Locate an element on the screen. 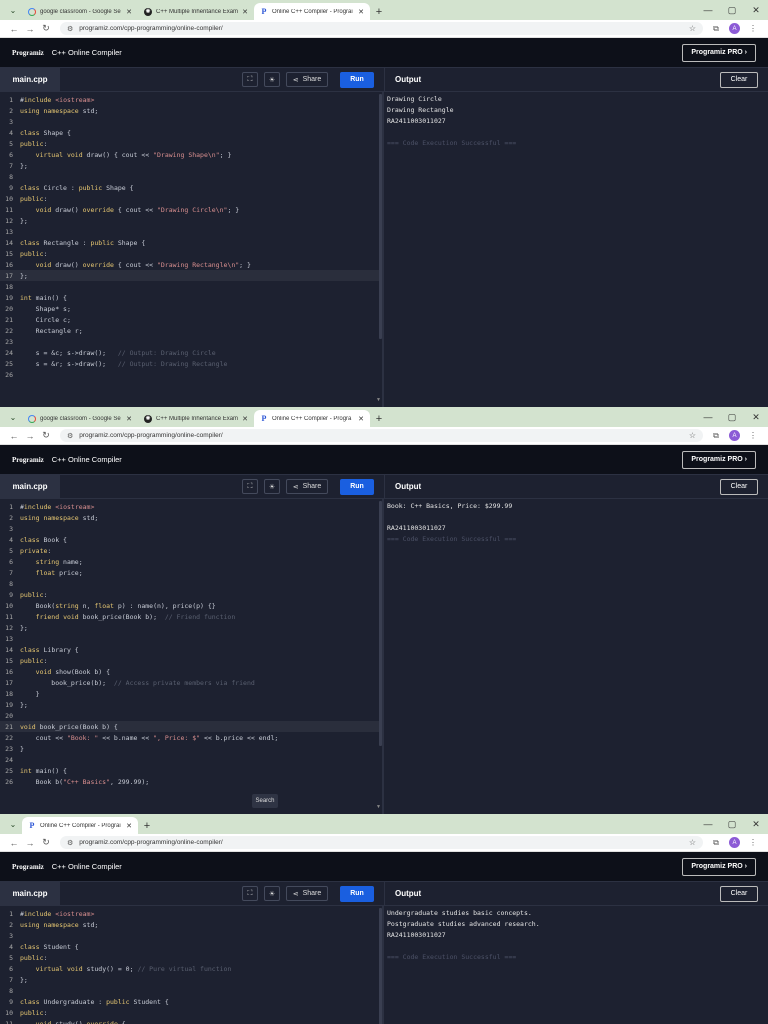  code-line: 10 public: is located at coordinates (191, 198).